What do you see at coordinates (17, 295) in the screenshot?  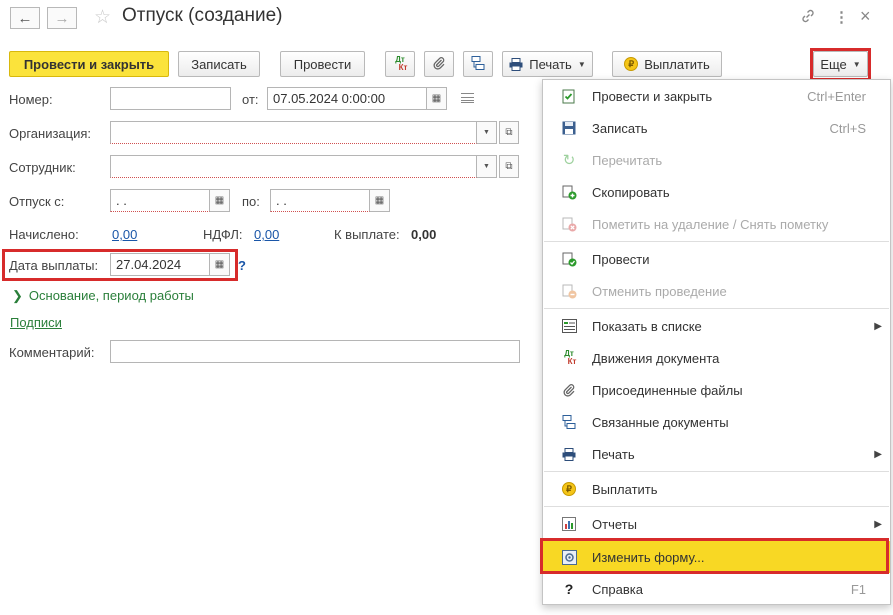 I see `chevron-right-icon: ❯` at bounding box center [17, 295].